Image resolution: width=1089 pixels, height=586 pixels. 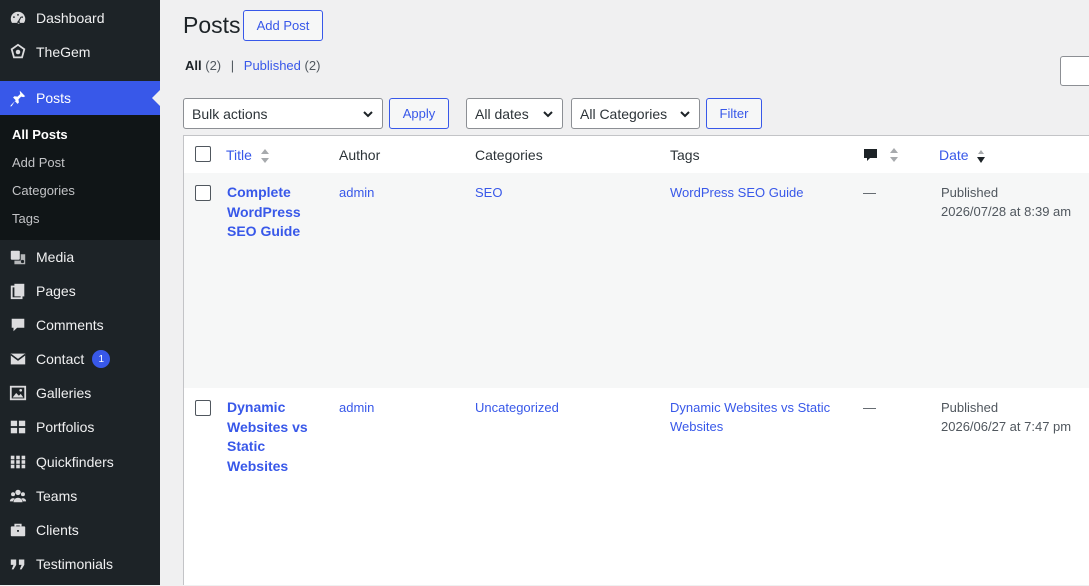 I want to click on menu-contact: Contact 1, so click(x=80, y=359).